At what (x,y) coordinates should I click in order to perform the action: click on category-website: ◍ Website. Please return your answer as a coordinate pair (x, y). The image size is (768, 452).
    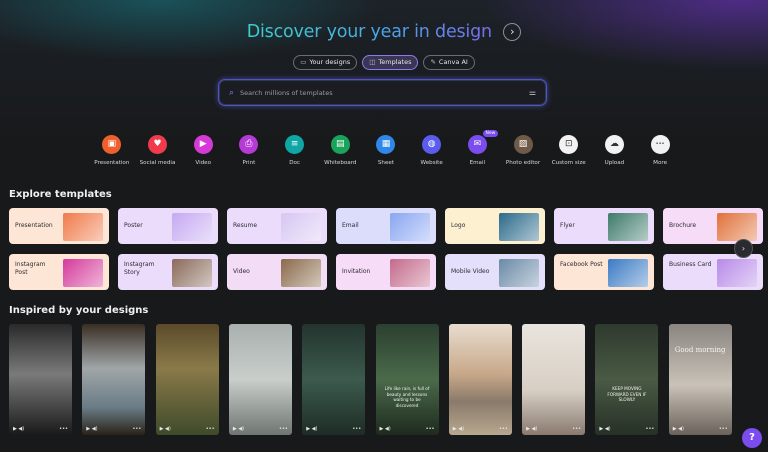
    Looking at the image, I should click on (432, 150).